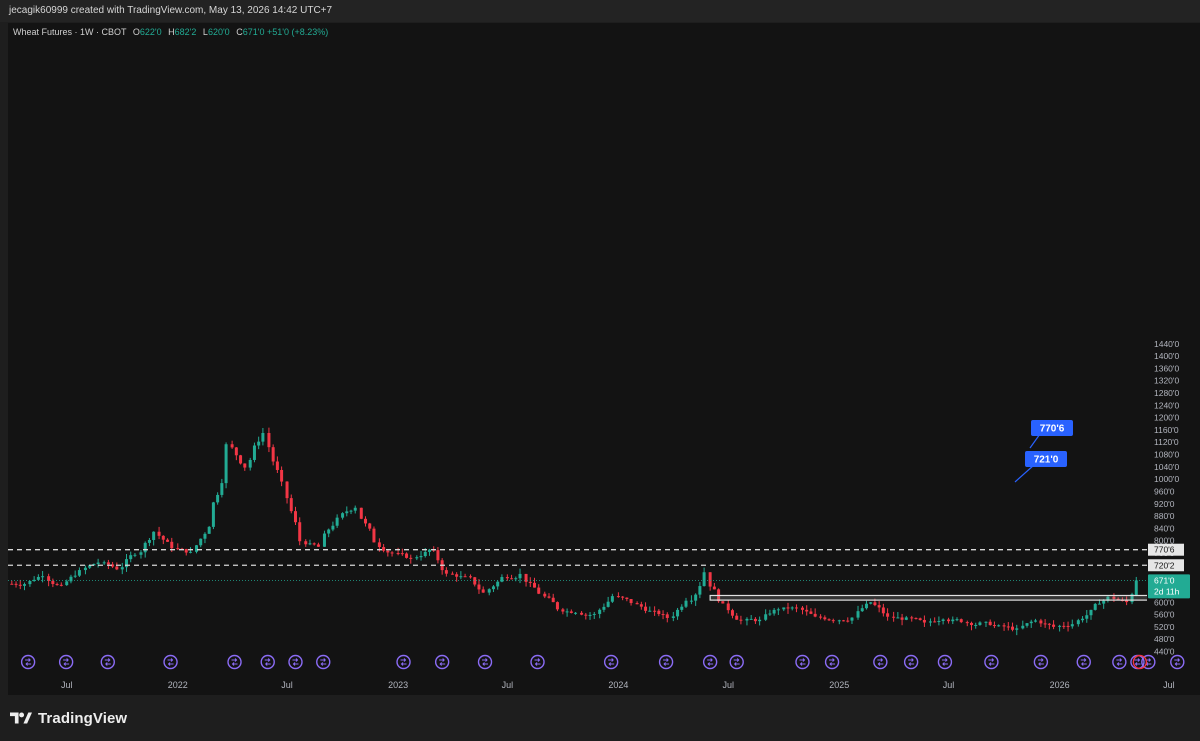 This screenshot has height=741, width=1200. What do you see at coordinates (1164, 615) in the screenshot?
I see `price-tick-label: 560'0` at bounding box center [1164, 615].